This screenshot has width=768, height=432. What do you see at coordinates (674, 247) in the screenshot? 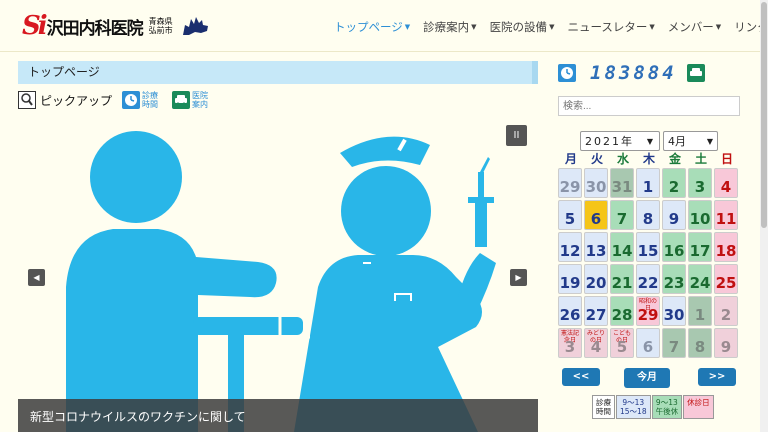
I see `calendar-day: 16` at bounding box center [674, 247].